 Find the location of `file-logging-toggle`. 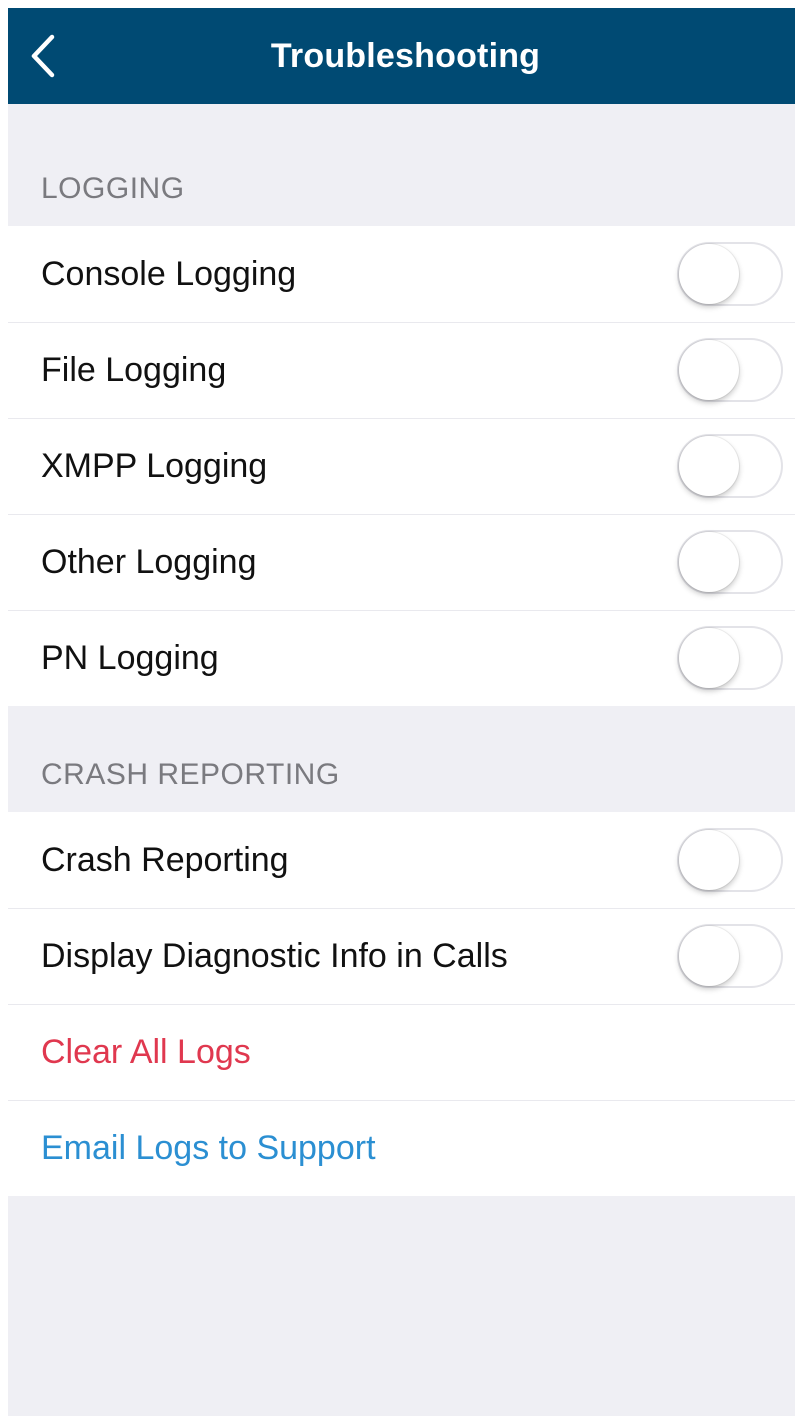

file-logging-toggle is located at coordinates (730, 370).